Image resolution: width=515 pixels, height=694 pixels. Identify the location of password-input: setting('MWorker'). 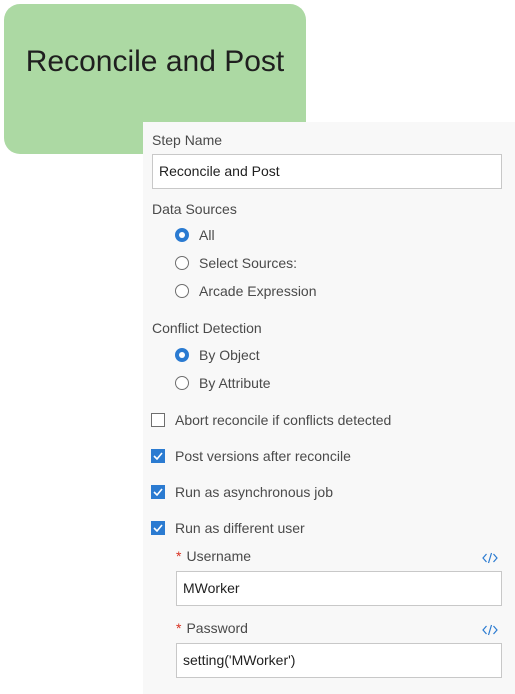
(339, 660).